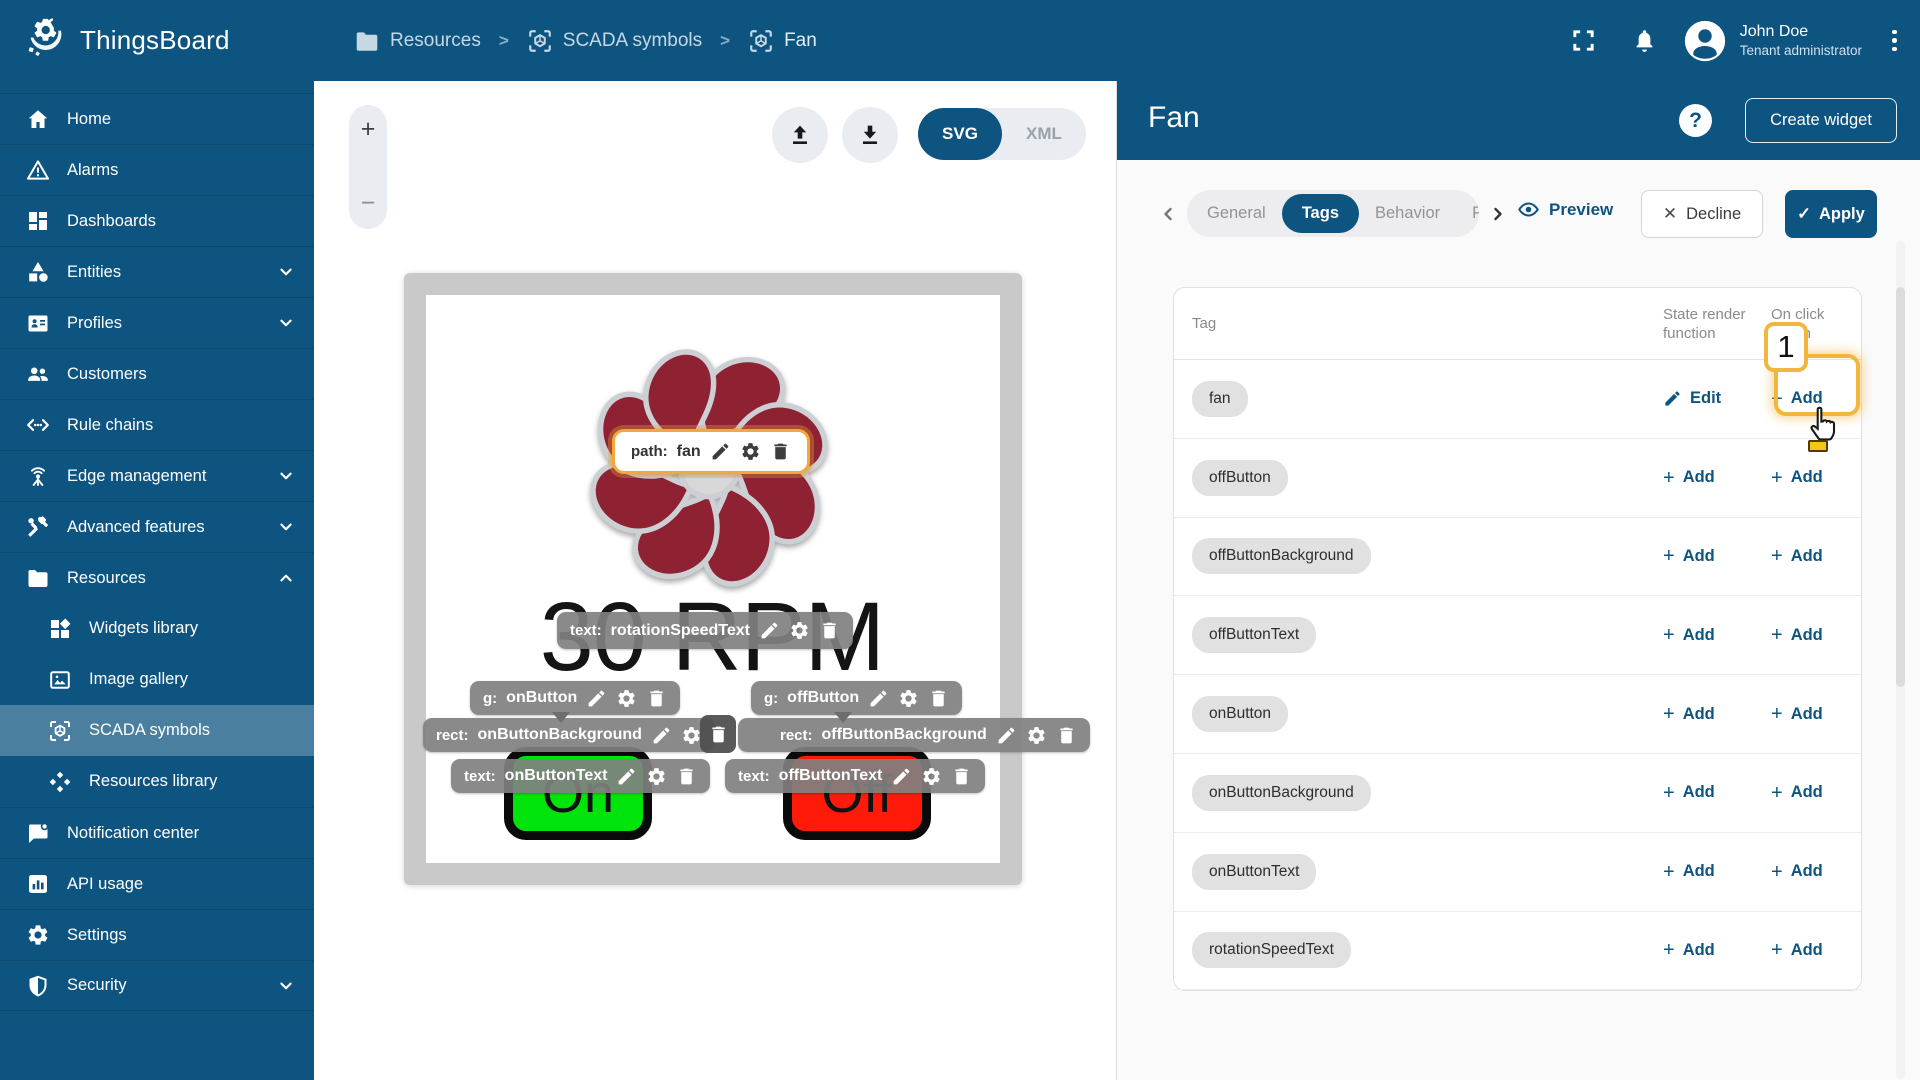 The image size is (1920, 1080). I want to click on sidebar-item-image-gallery: Image gallery, so click(157, 679).